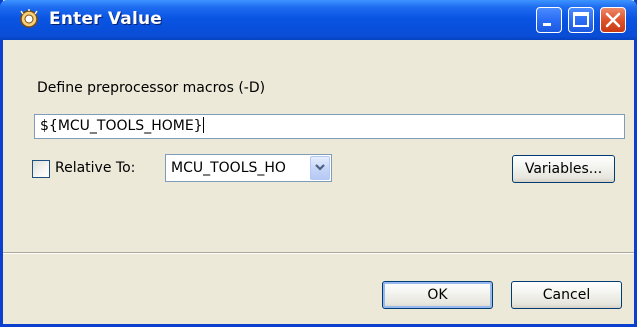 This screenshot has width=637, height=327. What do you see at coordinates (106, 19) in the screenshot?
I see `dialog-title: Enter Value` at bounding box center [106, 19].